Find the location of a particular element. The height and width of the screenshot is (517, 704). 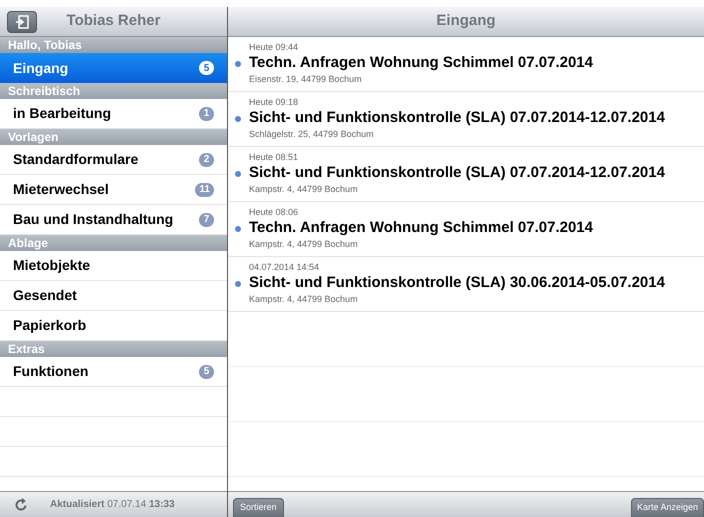

exit-icon is located at coordinates (22, 21).